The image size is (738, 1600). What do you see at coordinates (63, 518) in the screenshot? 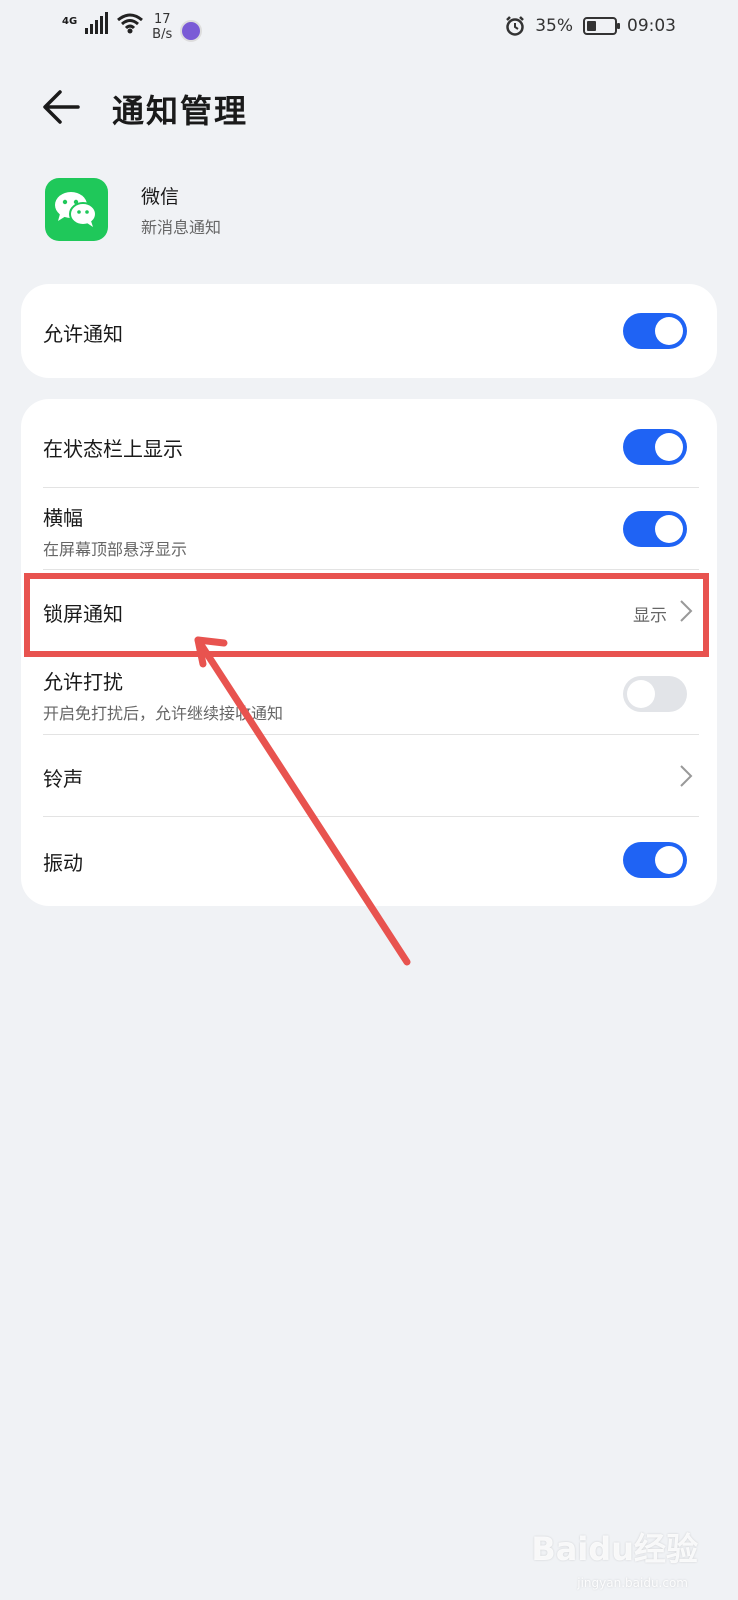
I see `setting-label: 横幅` at bounding box center [63, 518].